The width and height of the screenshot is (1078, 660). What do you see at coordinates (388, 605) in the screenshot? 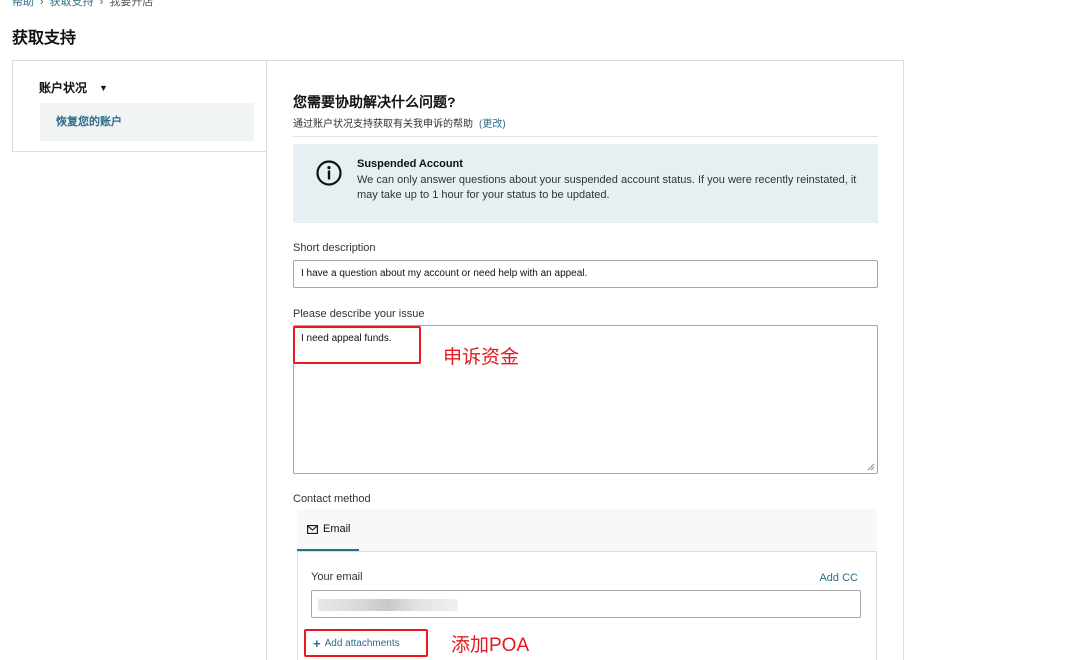
I see `redacted-email` at bounding box center [388, 605].